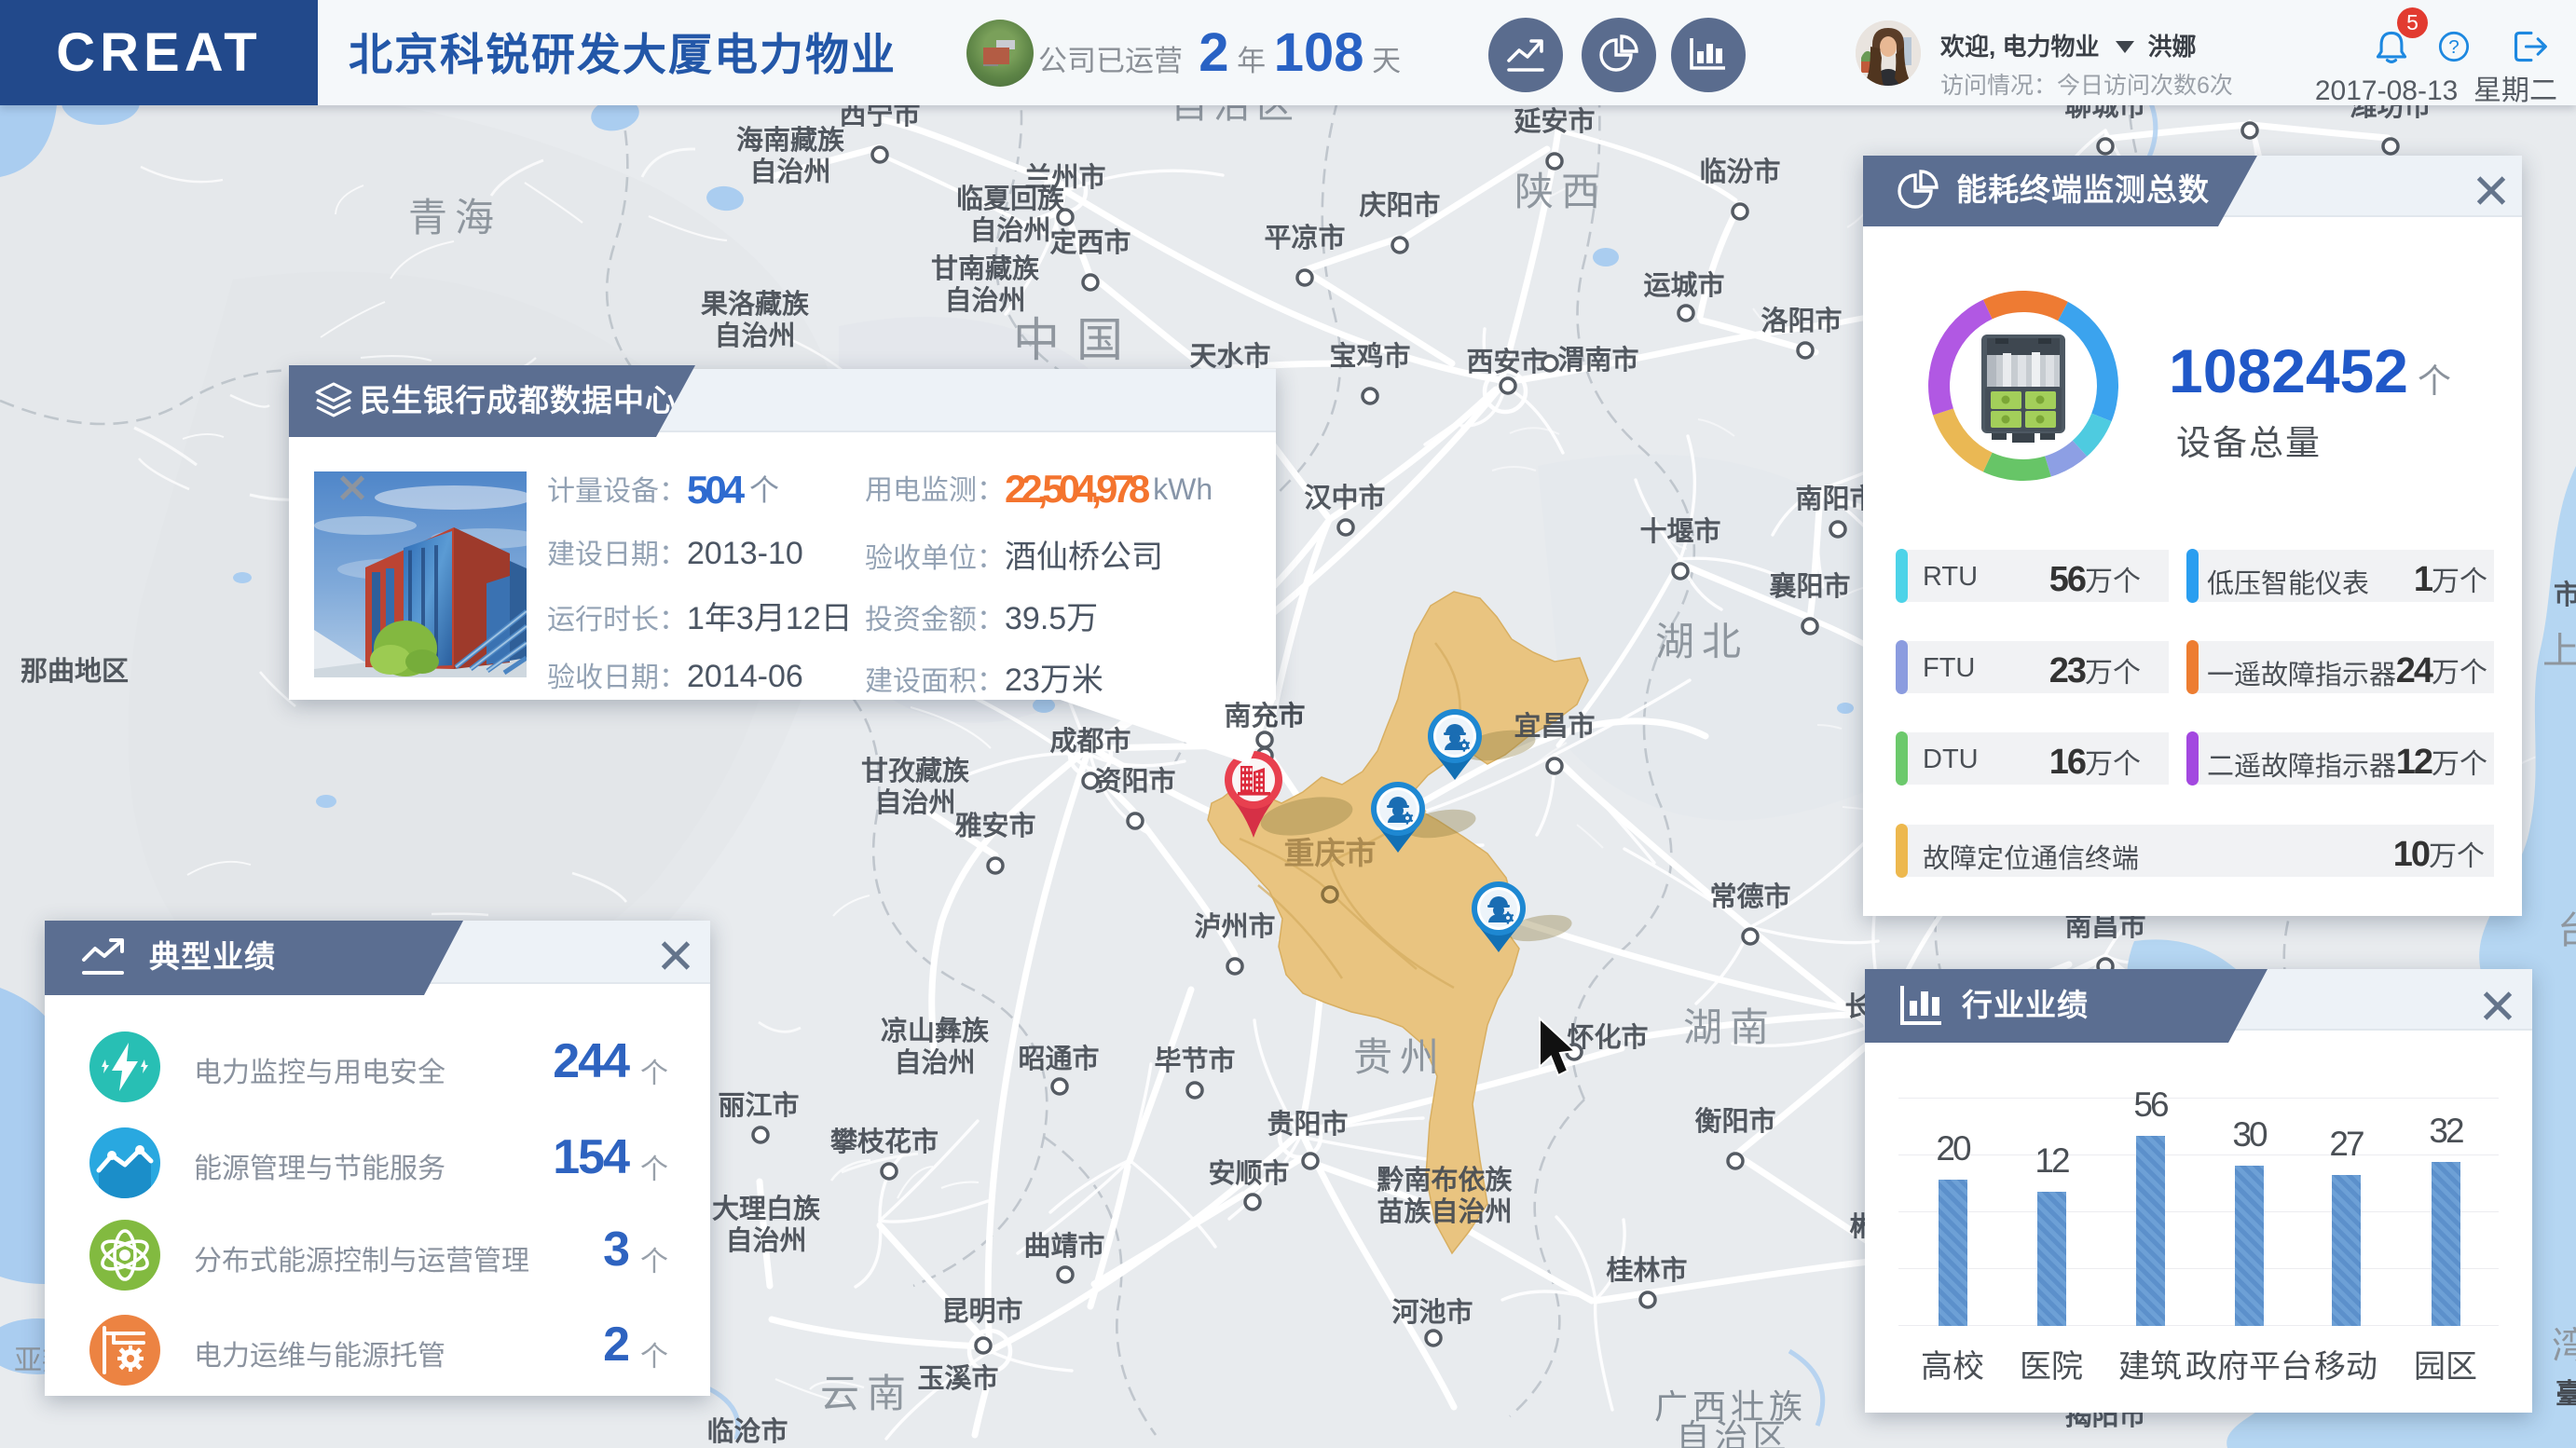  What do you see at coordinates (1063, 1246) in the screenshot?
I see `svg-text: 曲靖市` at bounding box center [1063, 1246].